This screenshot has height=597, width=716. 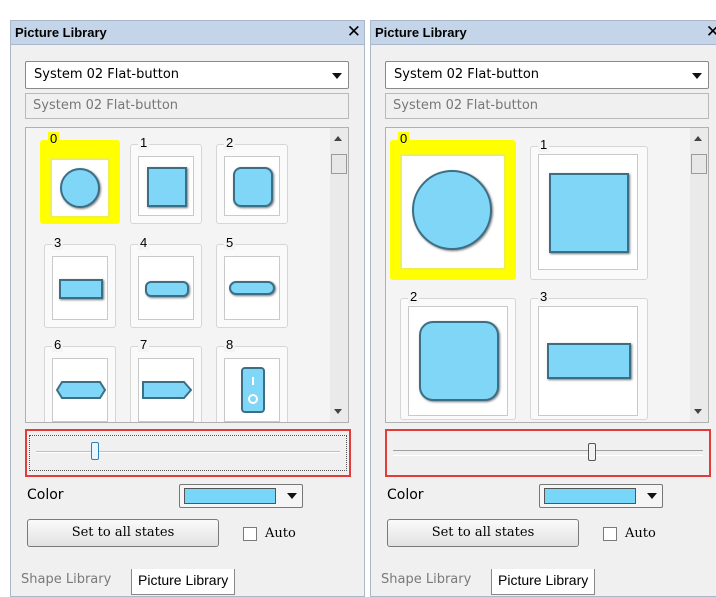 I want to click on tile-number: 6, so click(x=58, y=344).